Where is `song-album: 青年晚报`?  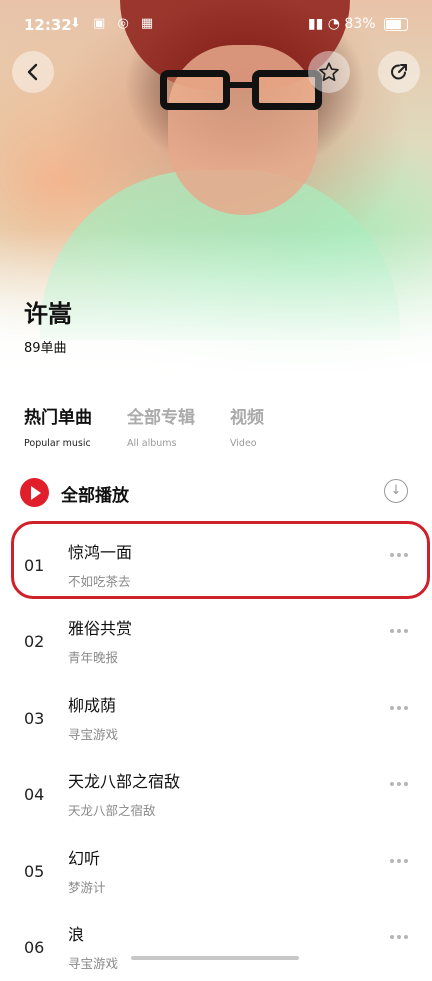
song-album: 青年晚报 is located at coordinates (93, 657).